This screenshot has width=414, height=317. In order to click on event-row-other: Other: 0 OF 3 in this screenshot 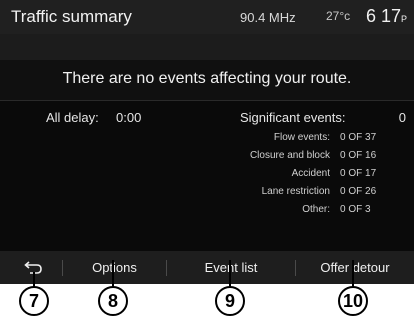, I will do `click(305, 213)`.